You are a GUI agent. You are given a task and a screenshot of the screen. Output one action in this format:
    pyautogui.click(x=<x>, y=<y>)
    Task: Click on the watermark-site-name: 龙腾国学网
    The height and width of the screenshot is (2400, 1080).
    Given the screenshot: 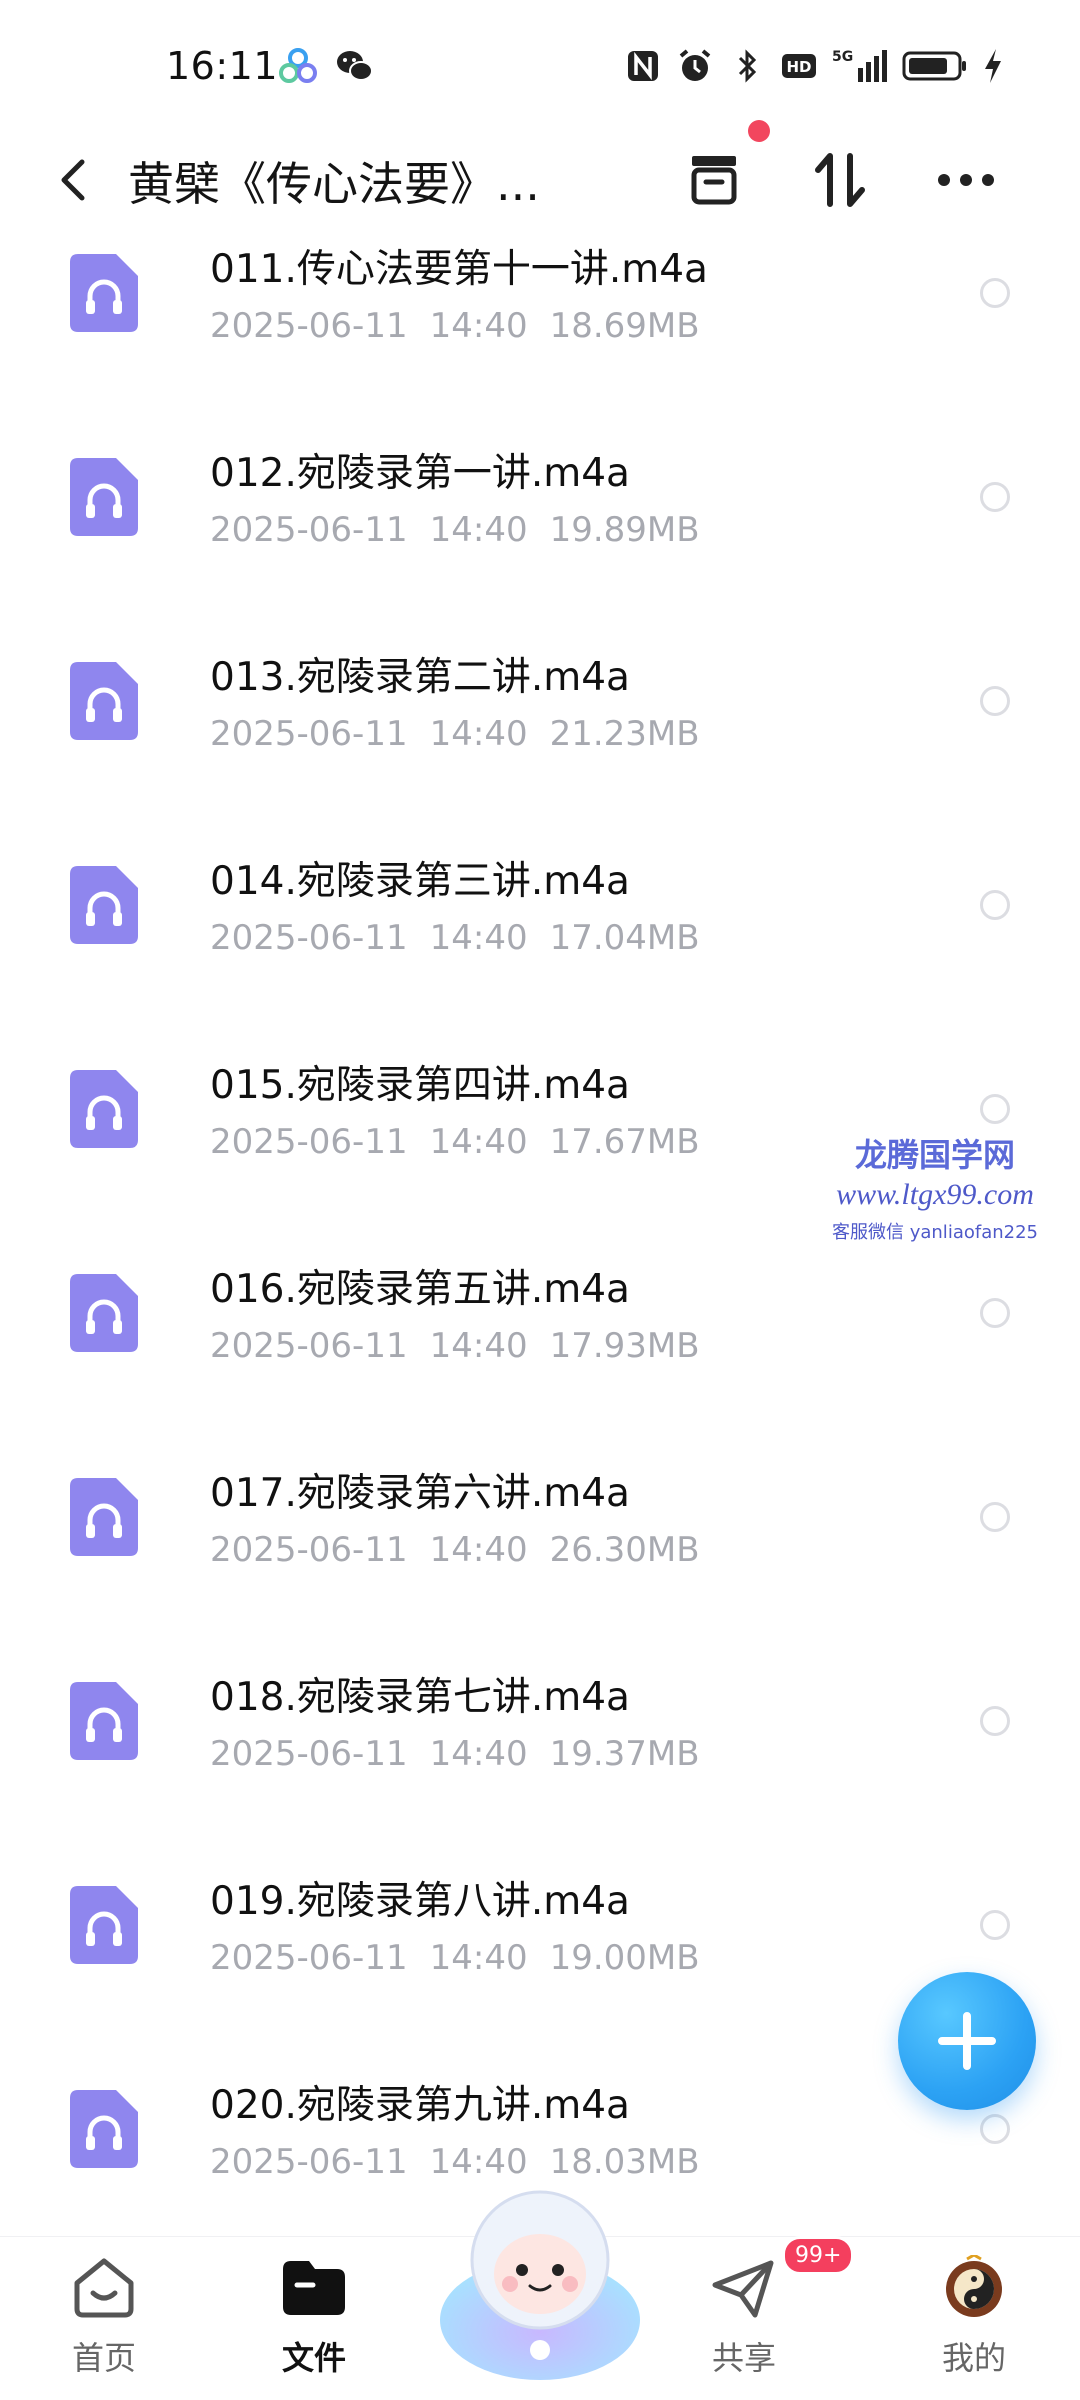 What is the action you would take?
    pyautogui.click(x=934, y=1155)
    